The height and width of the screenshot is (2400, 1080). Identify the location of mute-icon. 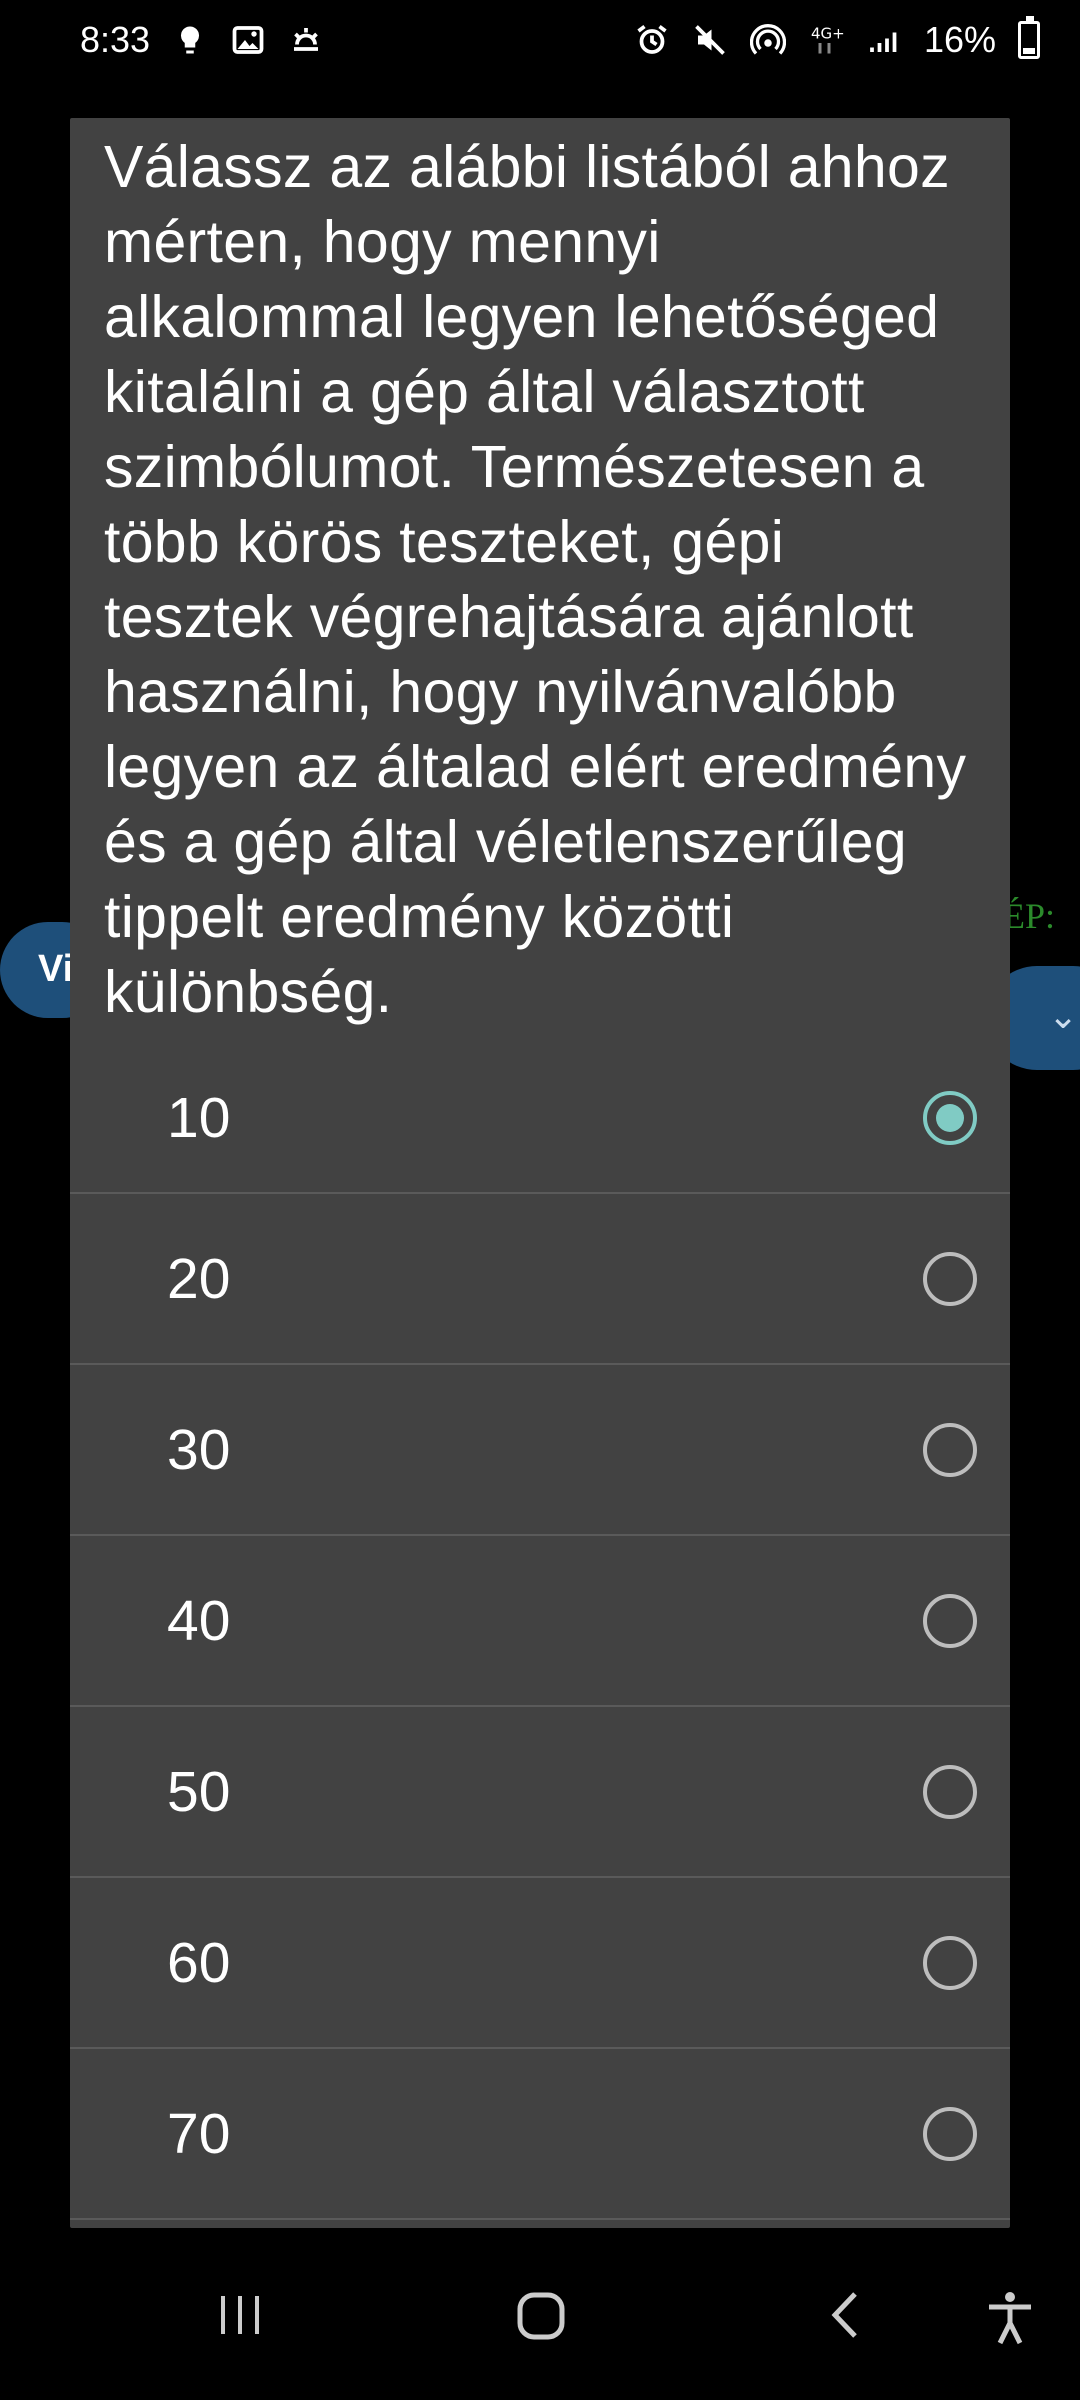
(710, 40).